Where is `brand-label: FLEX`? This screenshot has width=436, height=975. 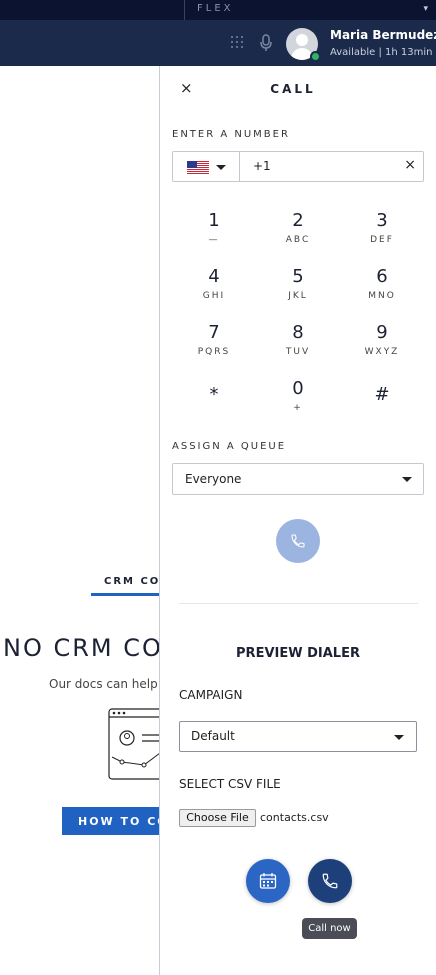 brand-label: FLEX is located at coordinates (215, 8).